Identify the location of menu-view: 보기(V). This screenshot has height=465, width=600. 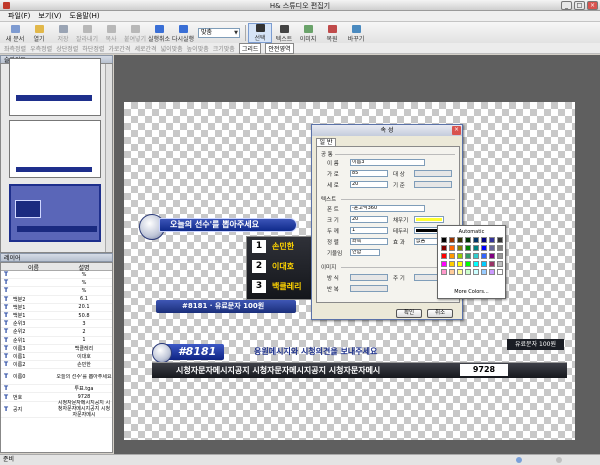
(49, 16).